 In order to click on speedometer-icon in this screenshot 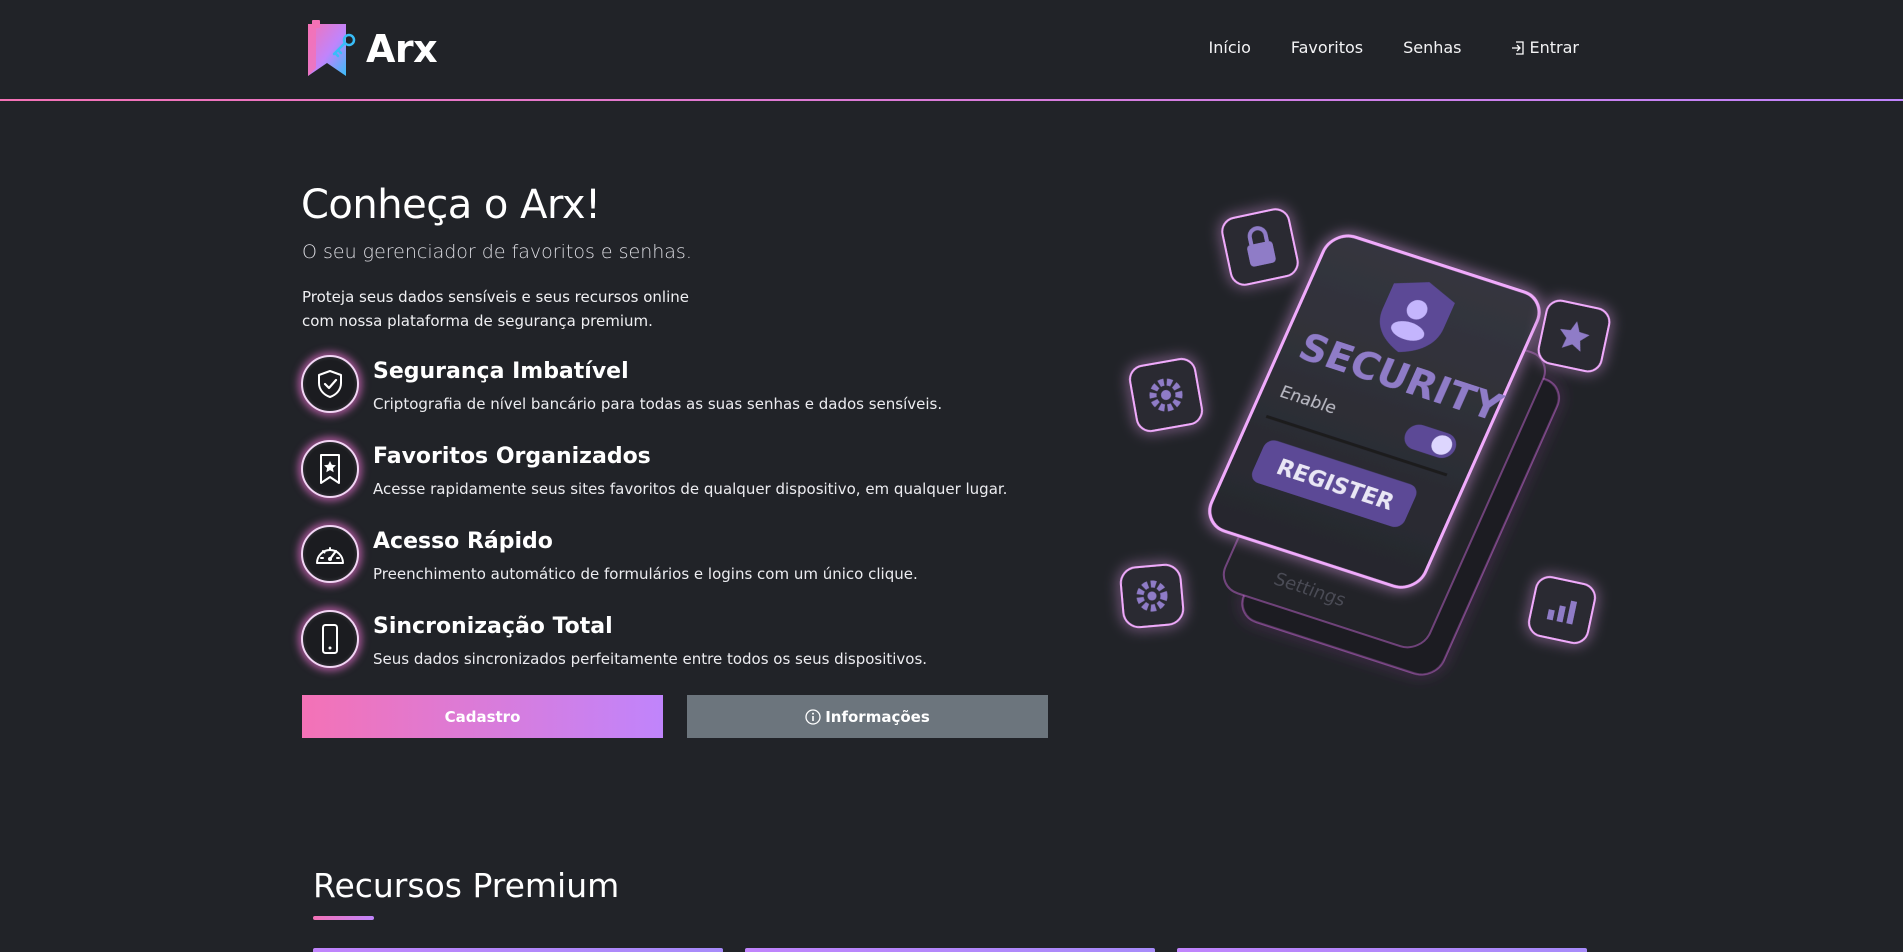, I will do `click(330, 554)`.